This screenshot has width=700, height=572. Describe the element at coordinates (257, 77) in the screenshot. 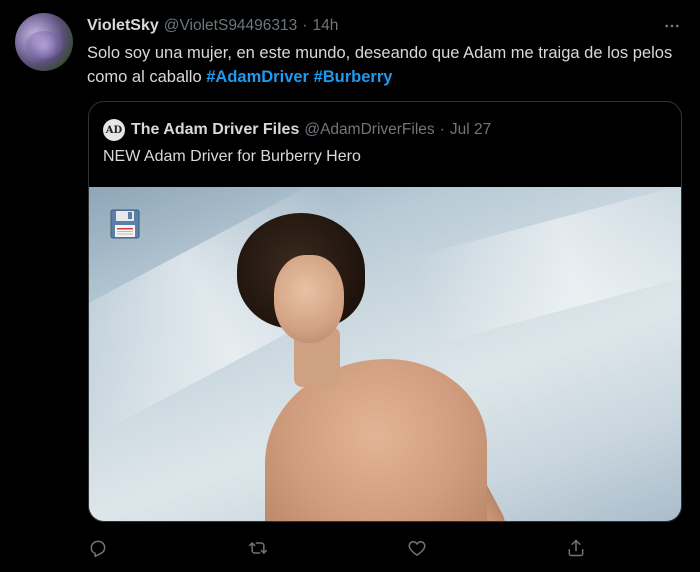

I see `hashtag-link: #AdamDriver` at that location.